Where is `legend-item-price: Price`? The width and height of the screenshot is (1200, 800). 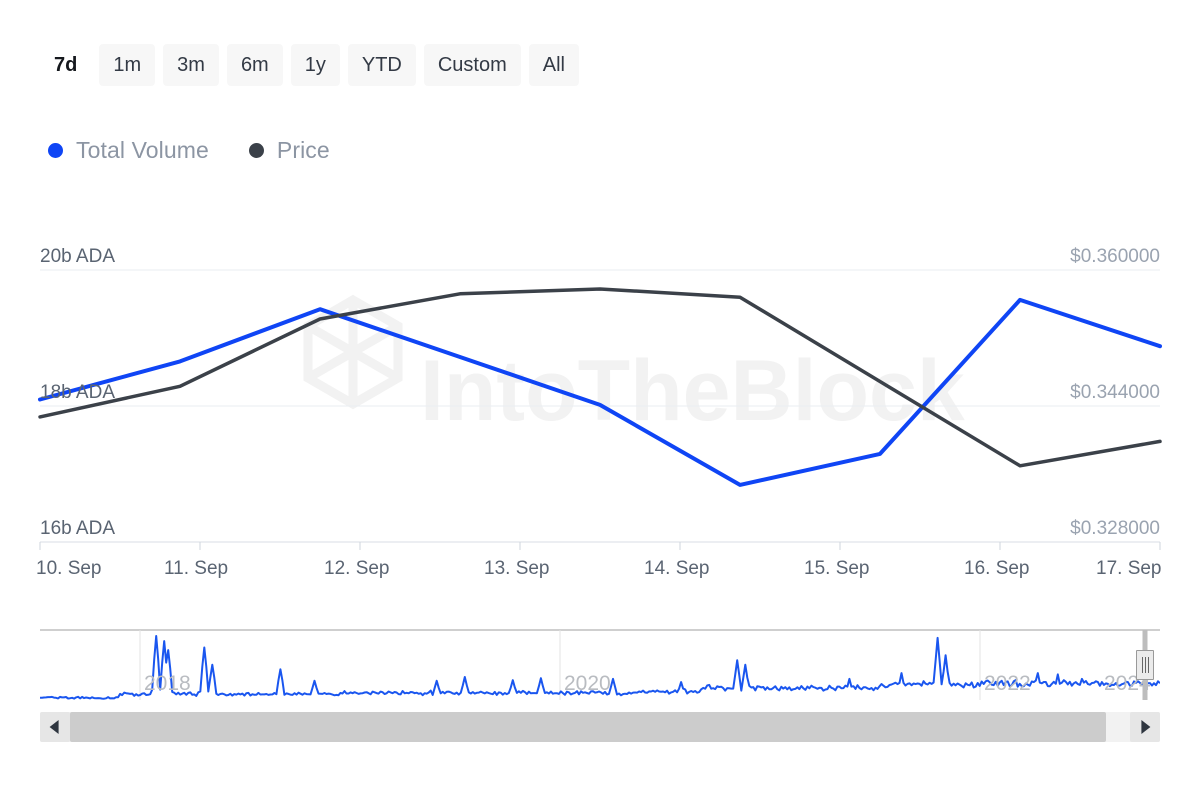
legend-item-price: Price is located at coordinates (289, 150).